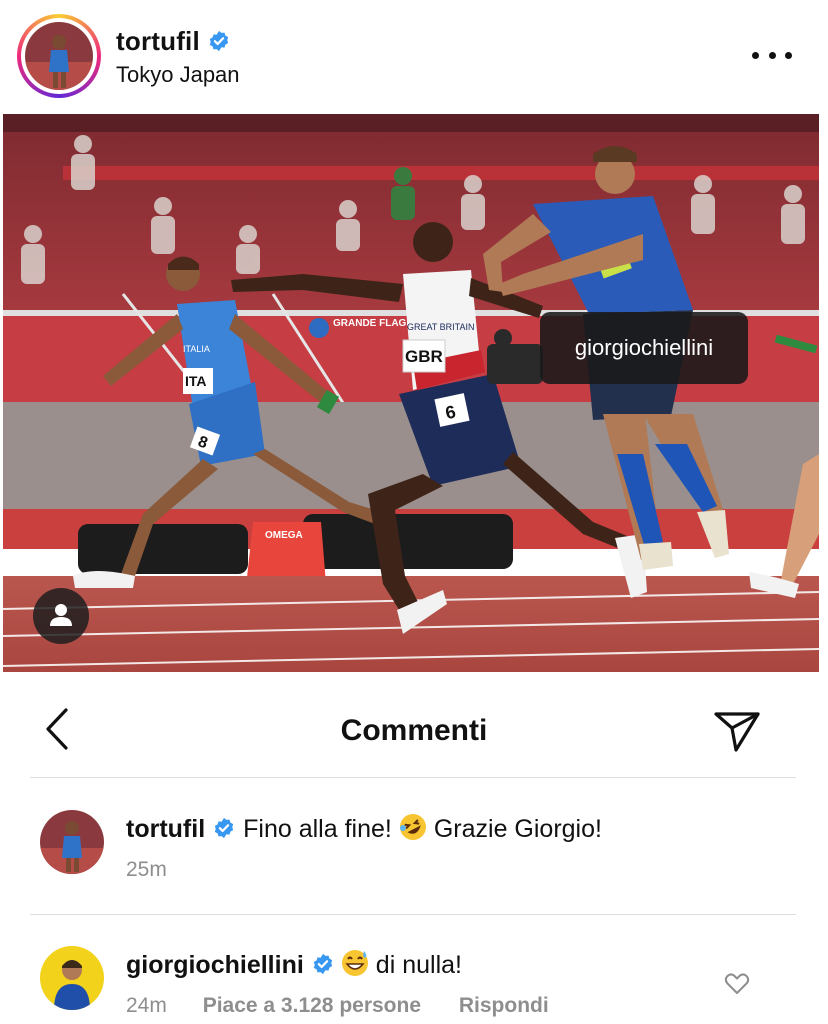 The width and height of the screenshot is (828, 1024). I want to click on profile-avatar, so click(59, 56).